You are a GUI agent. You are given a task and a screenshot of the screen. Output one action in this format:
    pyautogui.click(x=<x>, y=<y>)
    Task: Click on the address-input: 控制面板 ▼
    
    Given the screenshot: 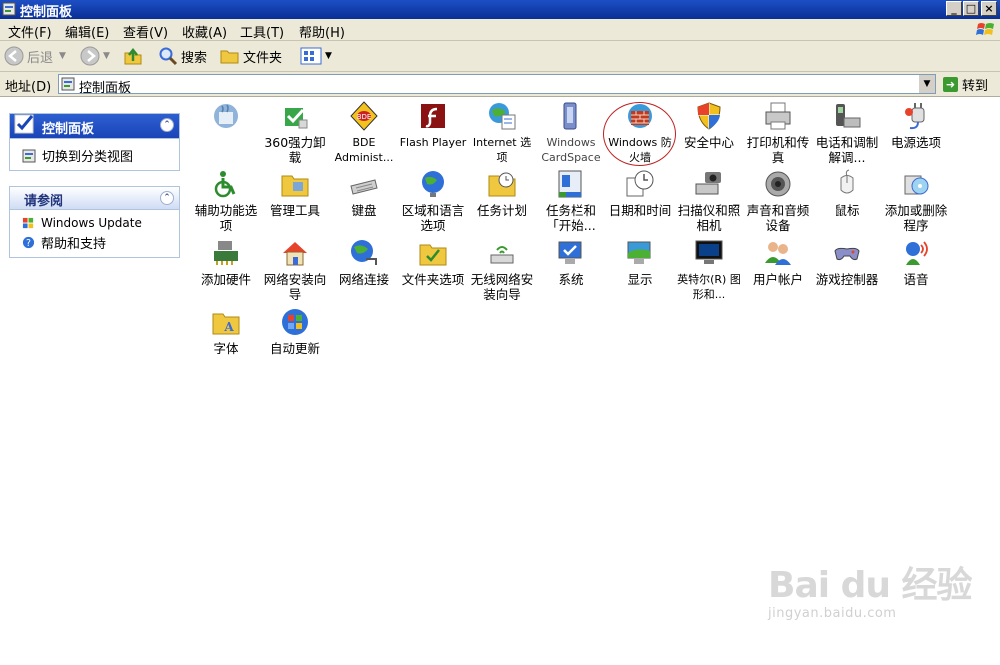 What is the action you would take?
    pyautogui.click(x=497, y=85)
    